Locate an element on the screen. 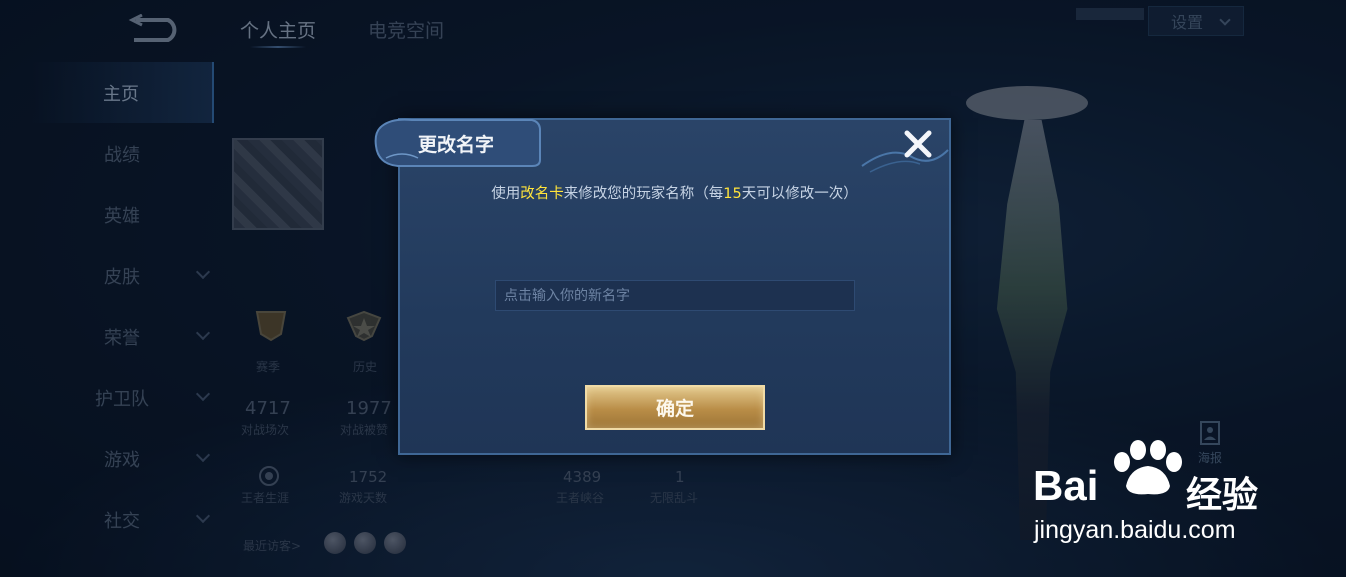  watermark-url: jingyan.baidu.com is located at coordinates (1135, 530).